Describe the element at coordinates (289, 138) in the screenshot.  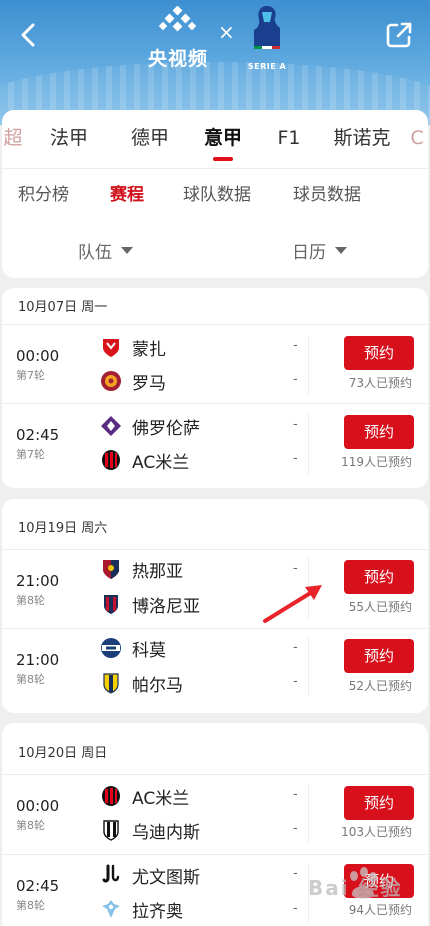
I see `tab-f1: F1` at that location.